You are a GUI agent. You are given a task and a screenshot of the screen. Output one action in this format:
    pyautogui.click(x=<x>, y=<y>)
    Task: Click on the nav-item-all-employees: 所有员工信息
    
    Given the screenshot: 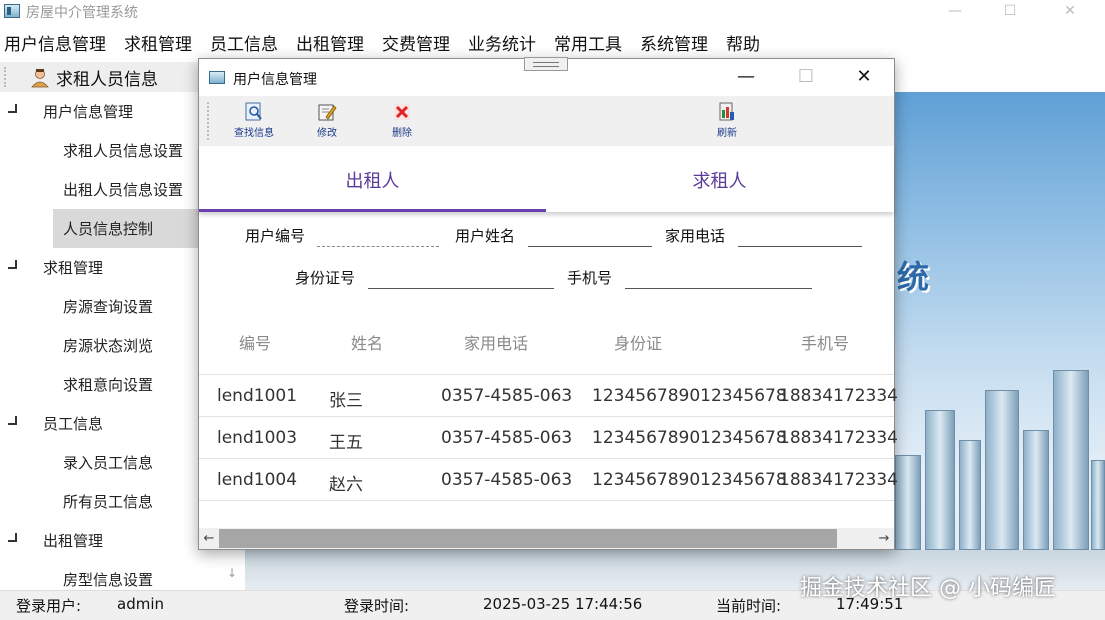 What is the action you would take?
    pyautogui.click(x=126, y=501)
    